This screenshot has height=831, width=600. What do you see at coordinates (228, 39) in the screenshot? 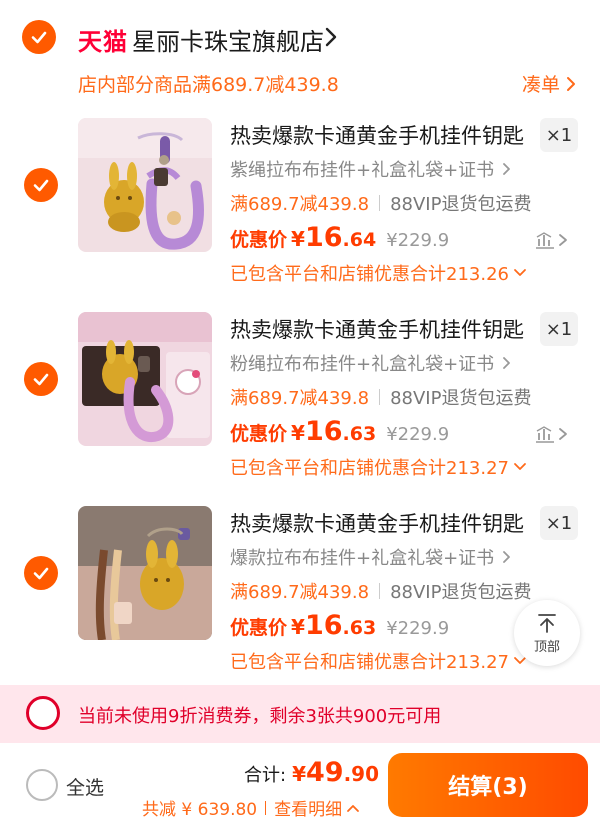
I see `store-name-link: 星丽卡珠宝旗舰店` at bounding box center [228, 39].